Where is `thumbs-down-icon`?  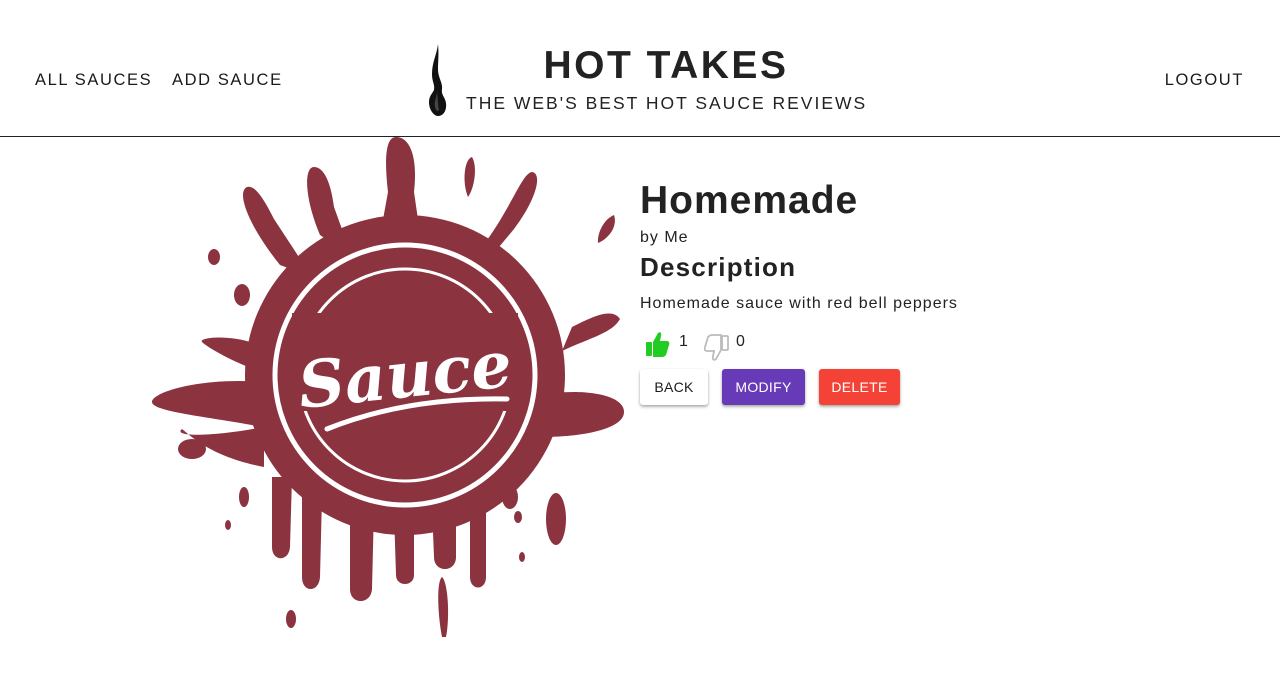
thumbs-down-icon is located at coordinates (717, 348).